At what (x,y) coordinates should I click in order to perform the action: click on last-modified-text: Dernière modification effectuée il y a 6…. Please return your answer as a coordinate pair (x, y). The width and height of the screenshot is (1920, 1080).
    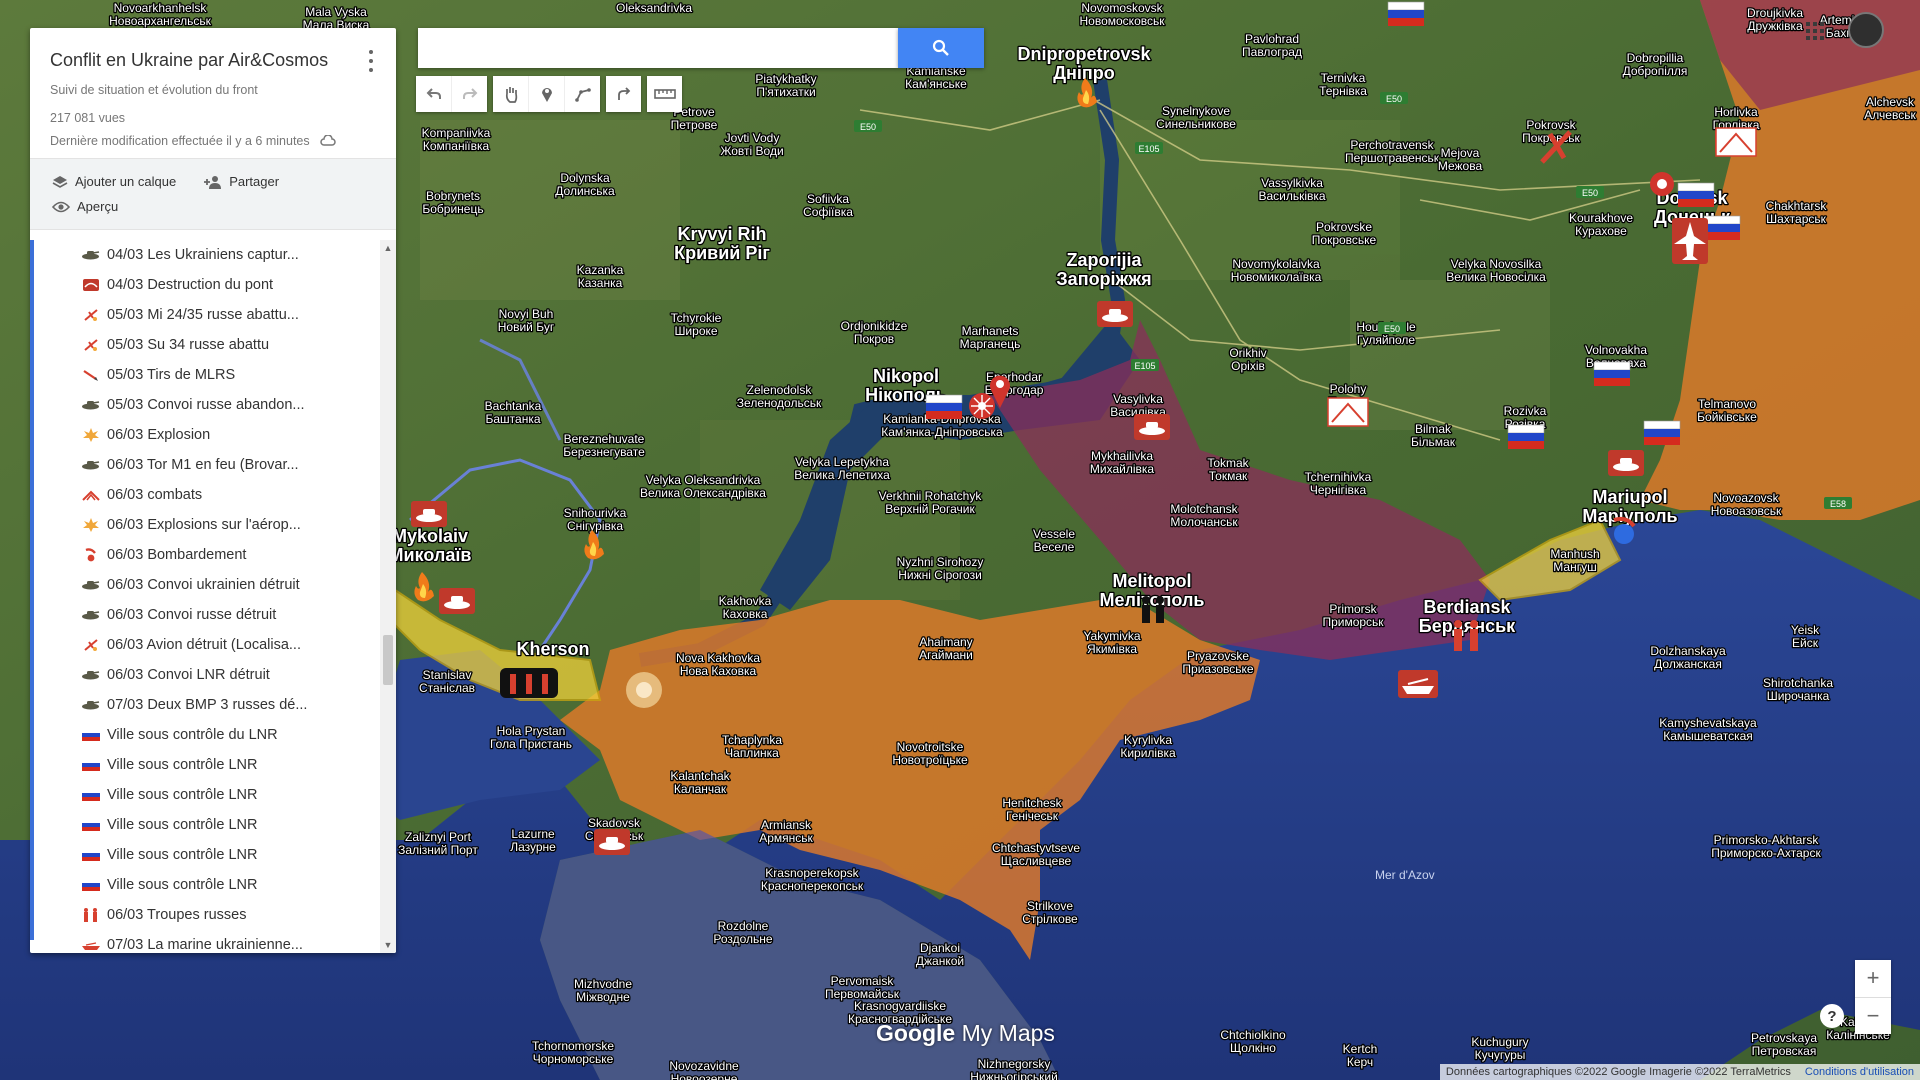
    Looking at the image, I should click on (180, 141).